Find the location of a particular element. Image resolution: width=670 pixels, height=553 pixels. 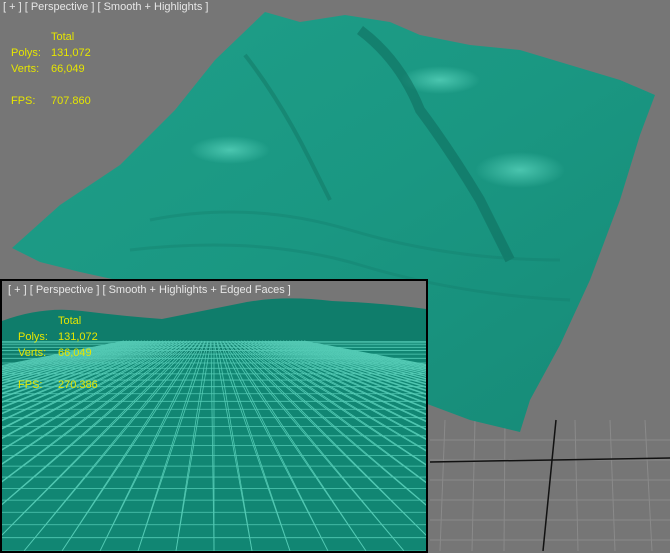

fps-value: 707.860 is located at coordinates (71, 101).